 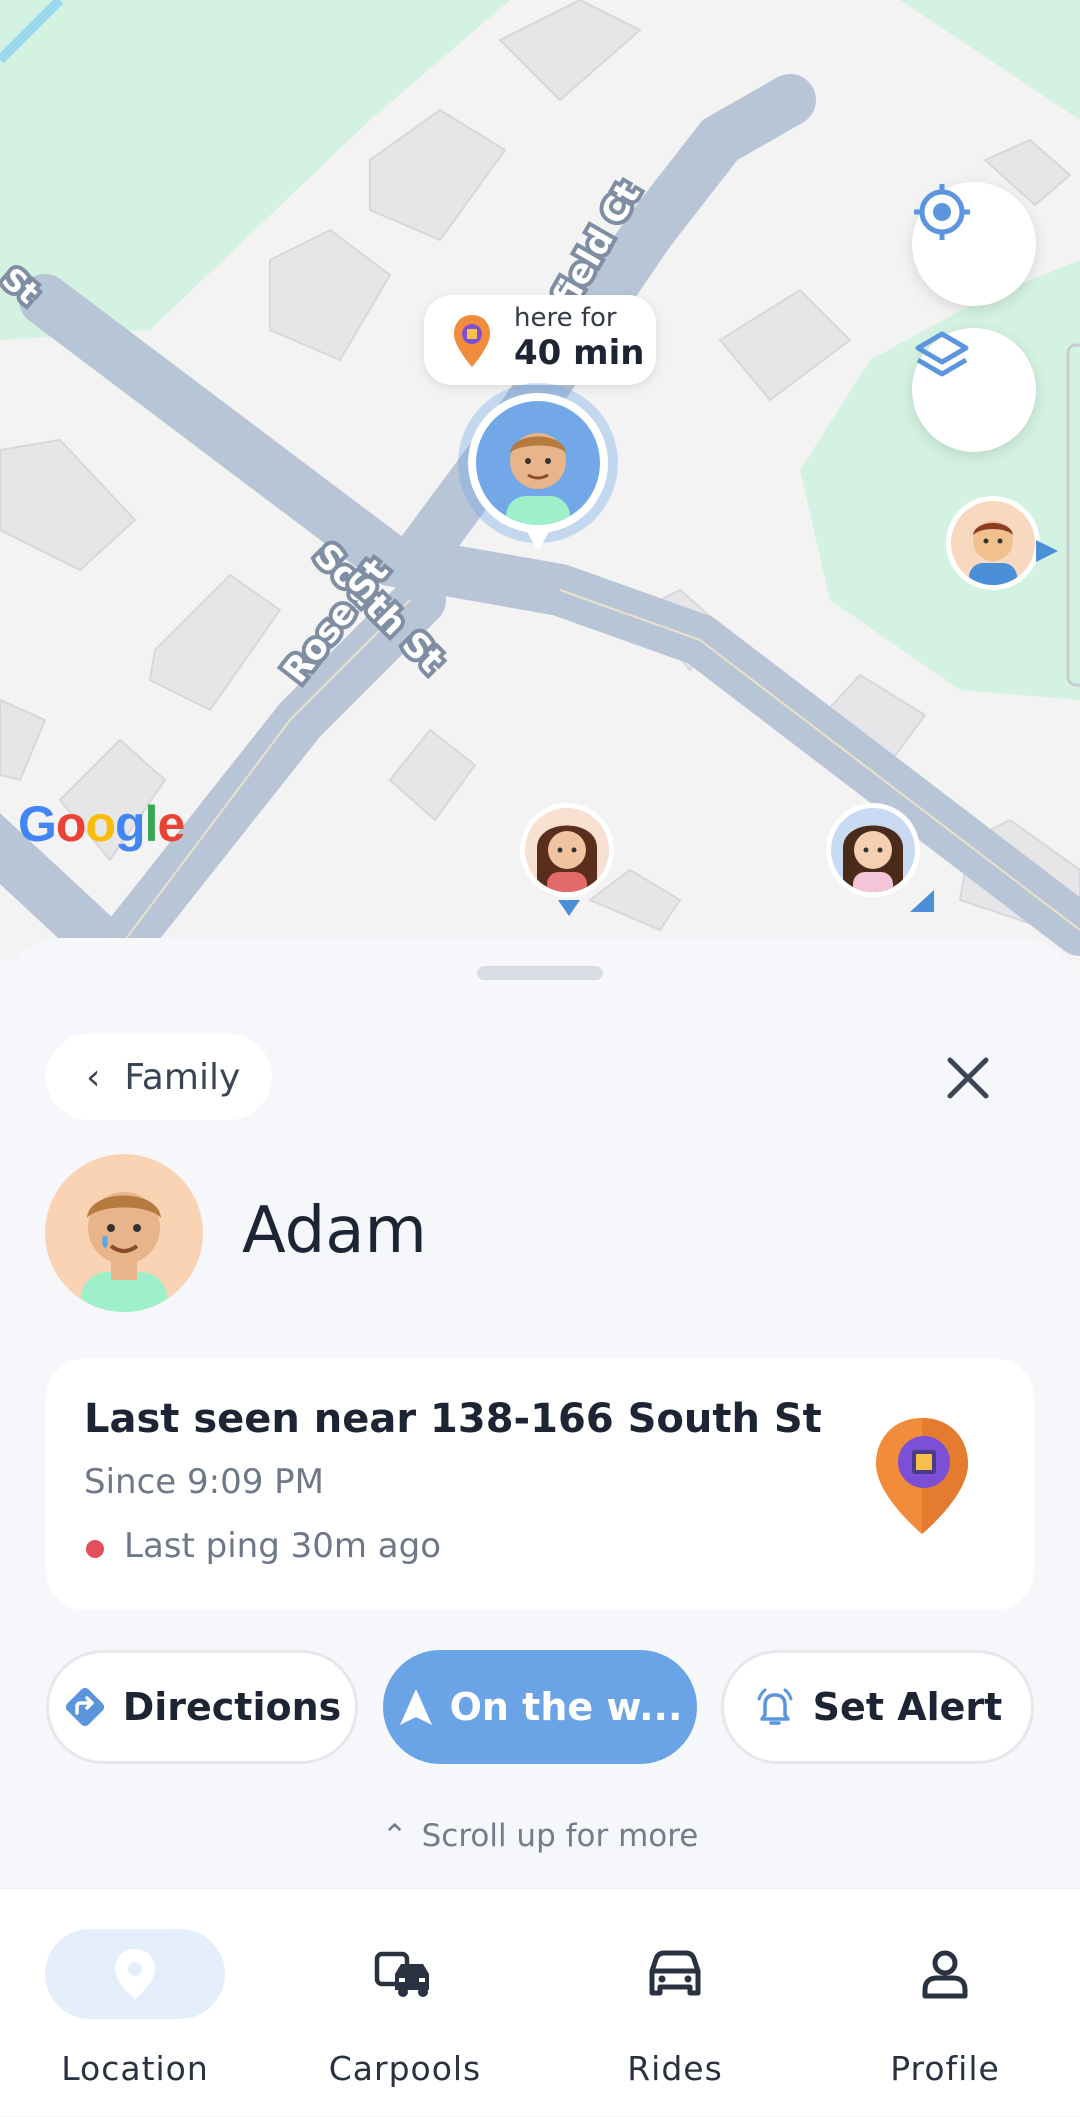 What do you see at coordinates (135, 2068) in the screenshot?
I see `nav-location-label: Location` at bounding box center [135, 2068].